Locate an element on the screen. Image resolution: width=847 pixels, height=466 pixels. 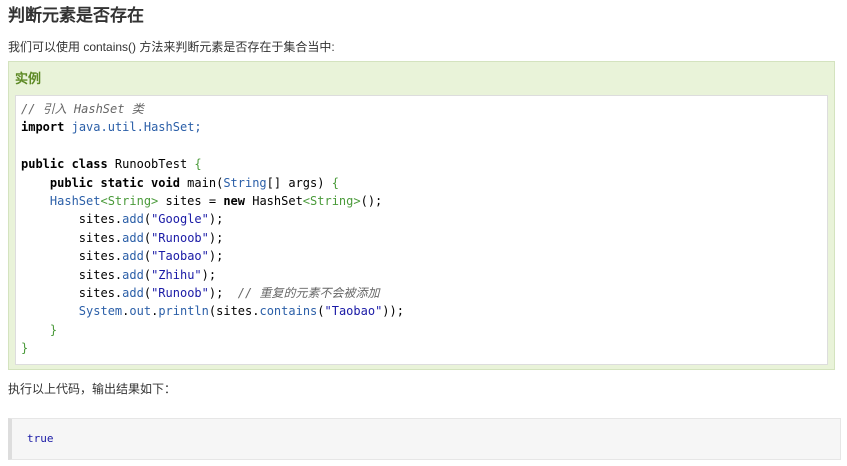
code-line: sites.add("Runoob"); // 重复的元素不会被添加 is located at coordinates (212, 293).